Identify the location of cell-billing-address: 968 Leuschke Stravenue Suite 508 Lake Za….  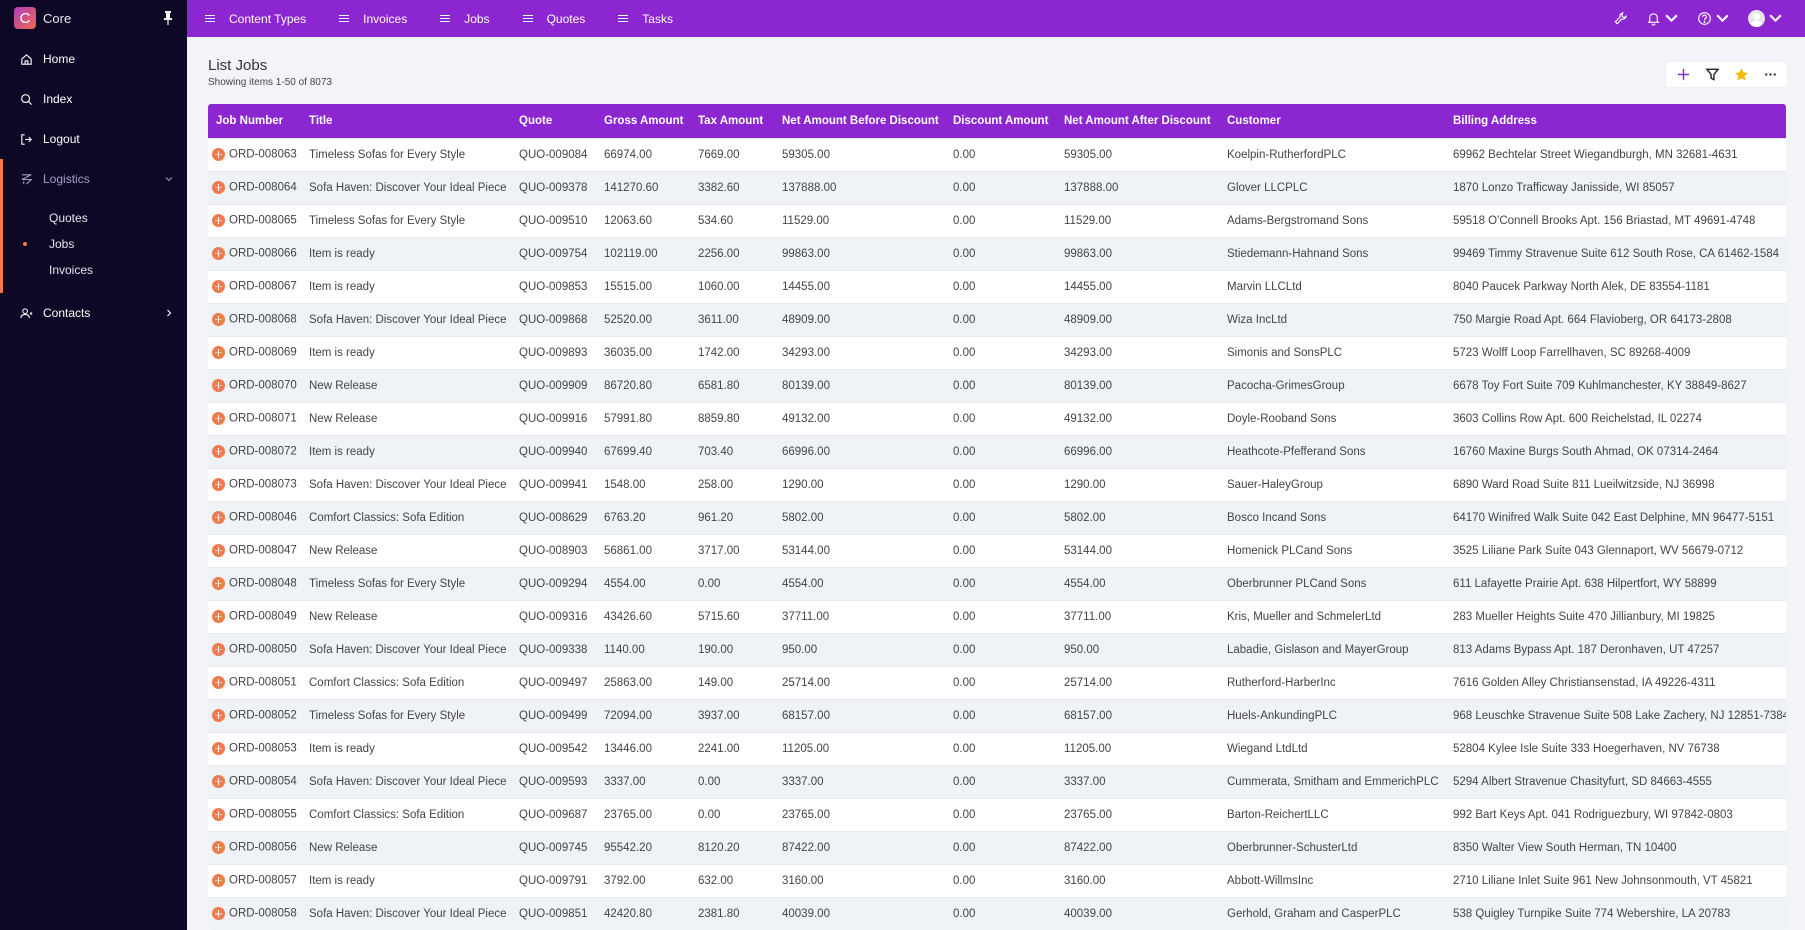
(1615, 715).